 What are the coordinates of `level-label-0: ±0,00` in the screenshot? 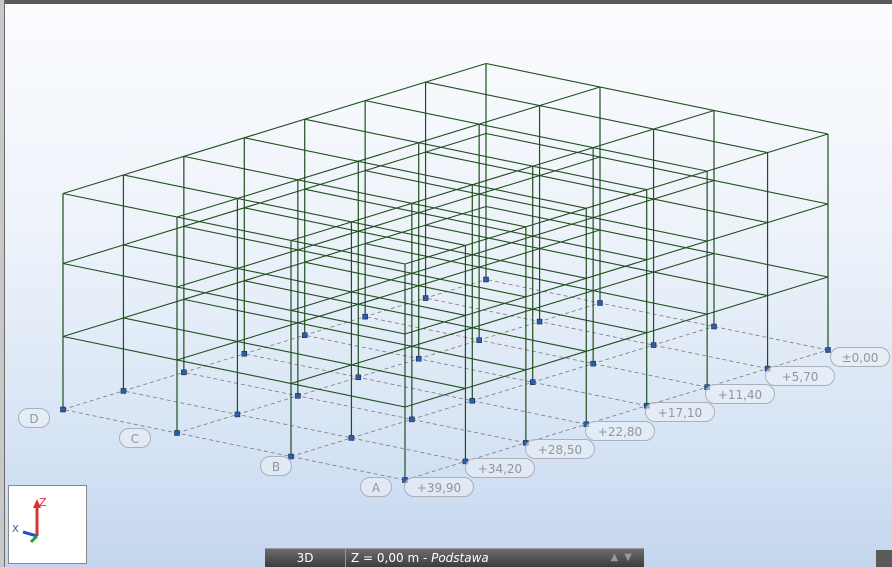 It's located at (860, 357).